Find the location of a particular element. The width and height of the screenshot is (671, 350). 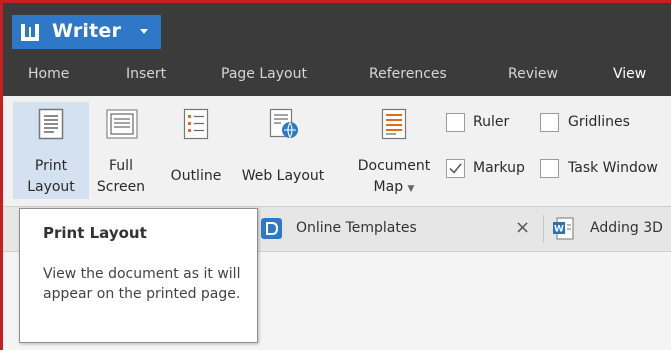

tab-page-layout: Page Layout is located at coordinates (264, 74).